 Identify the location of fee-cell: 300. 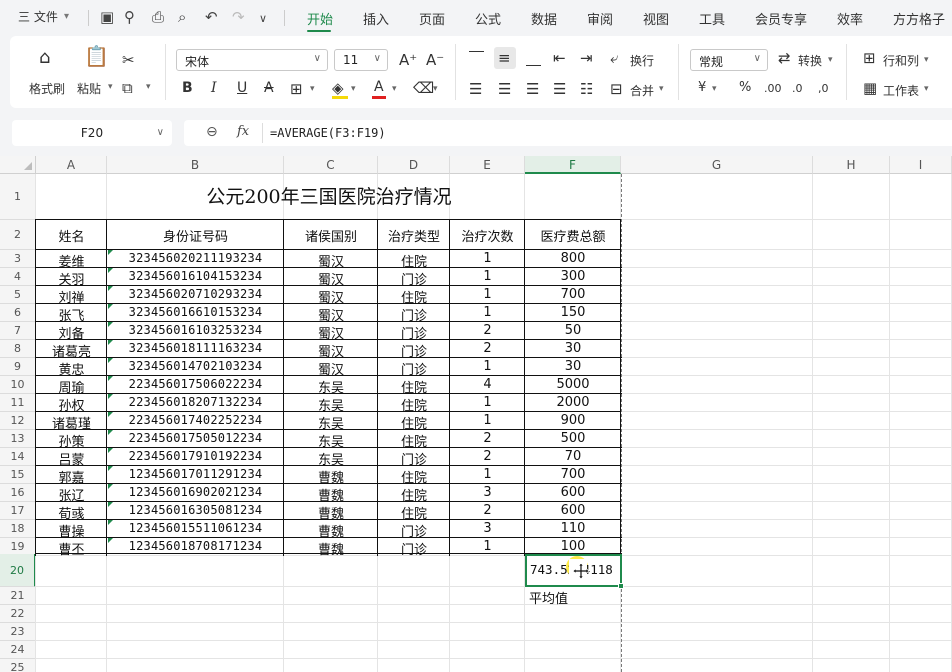
(573, 276).